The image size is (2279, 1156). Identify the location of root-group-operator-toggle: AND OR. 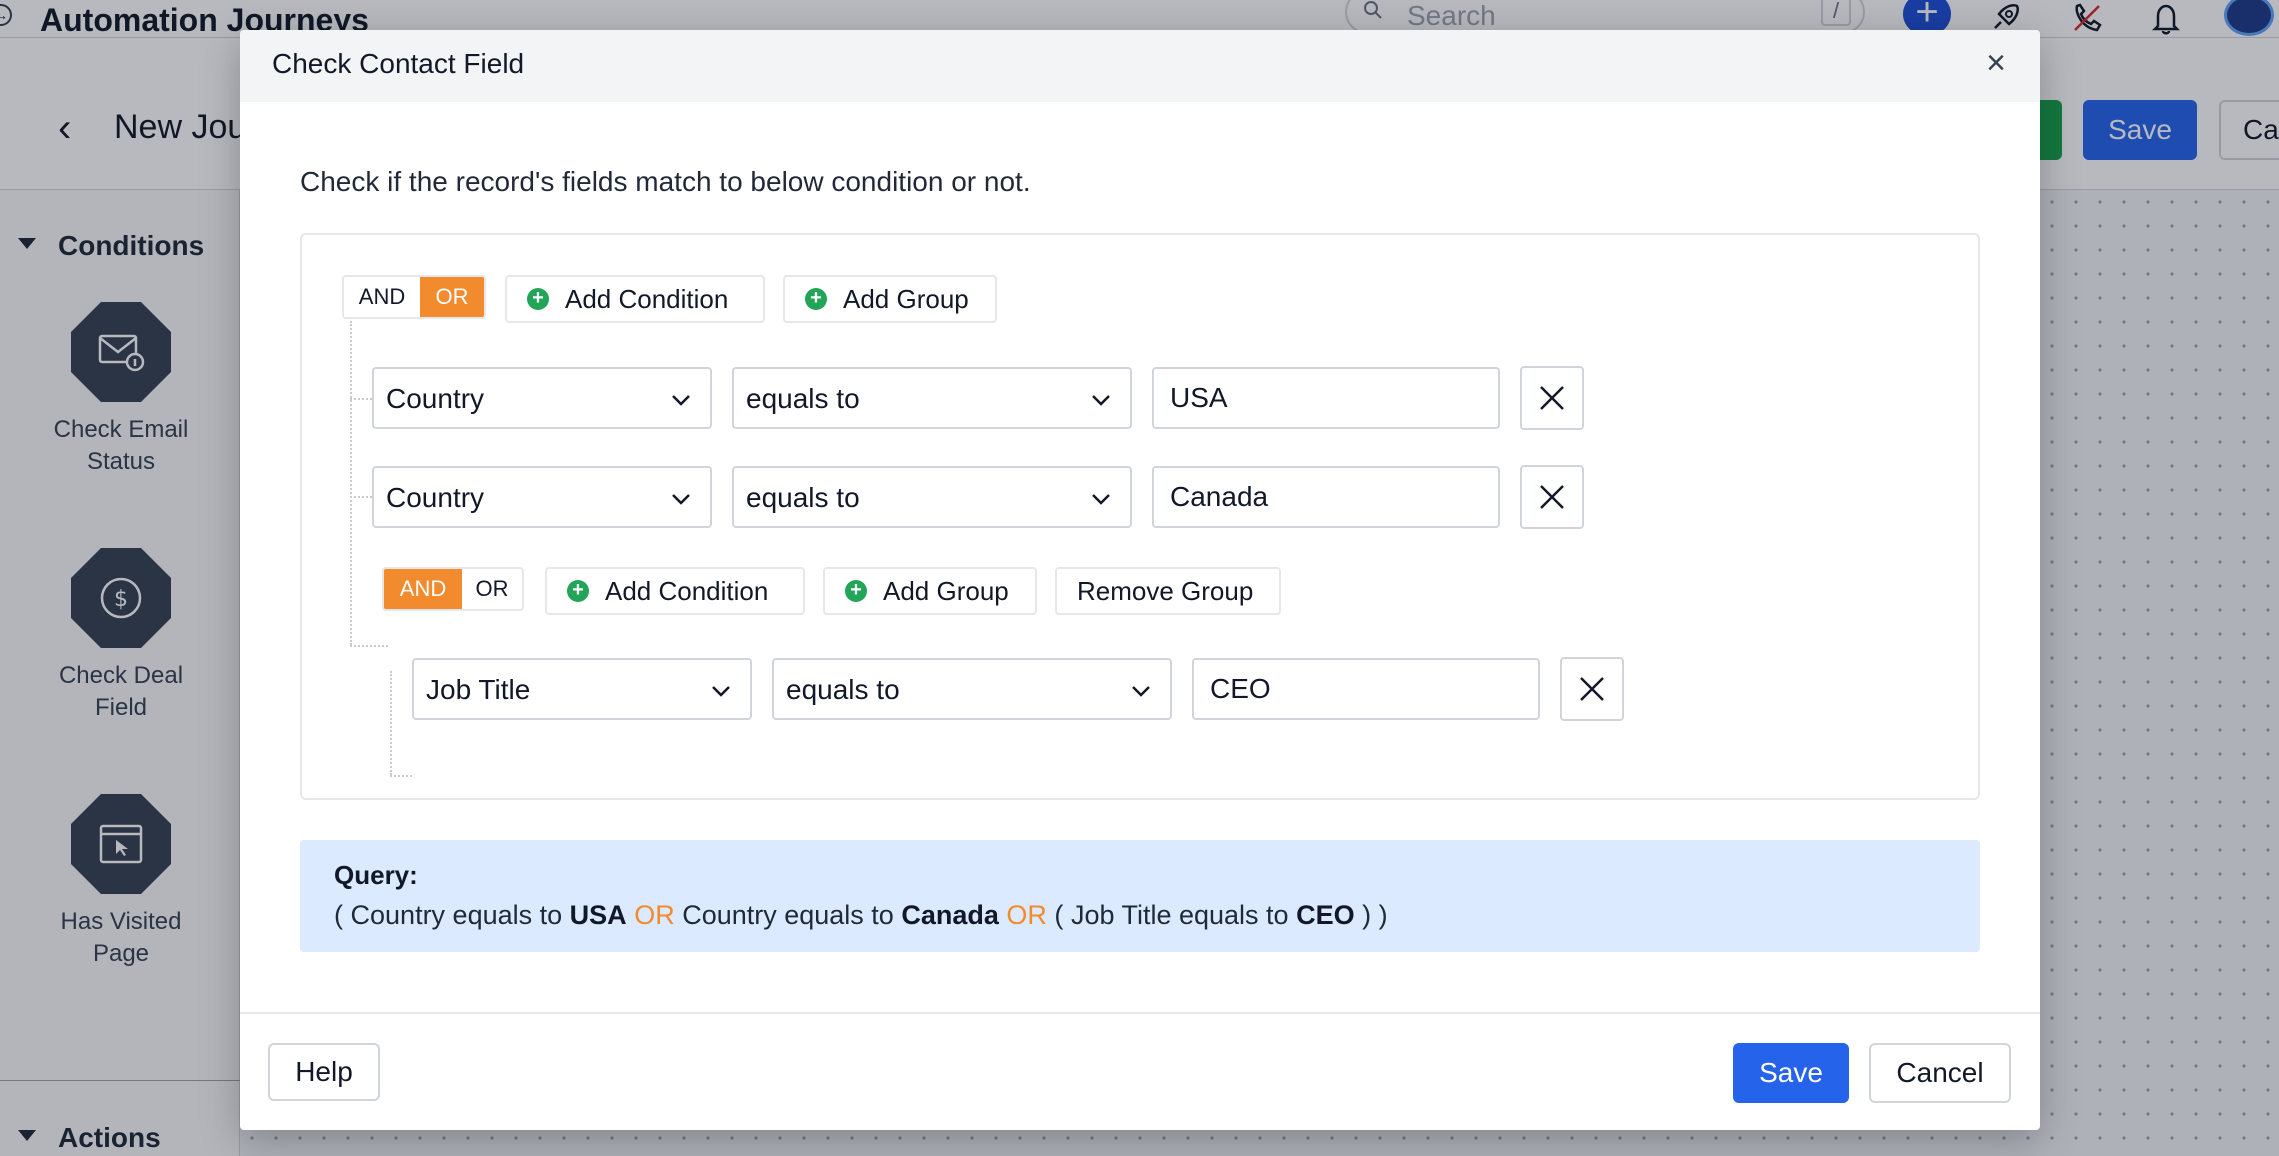
(414, 297).